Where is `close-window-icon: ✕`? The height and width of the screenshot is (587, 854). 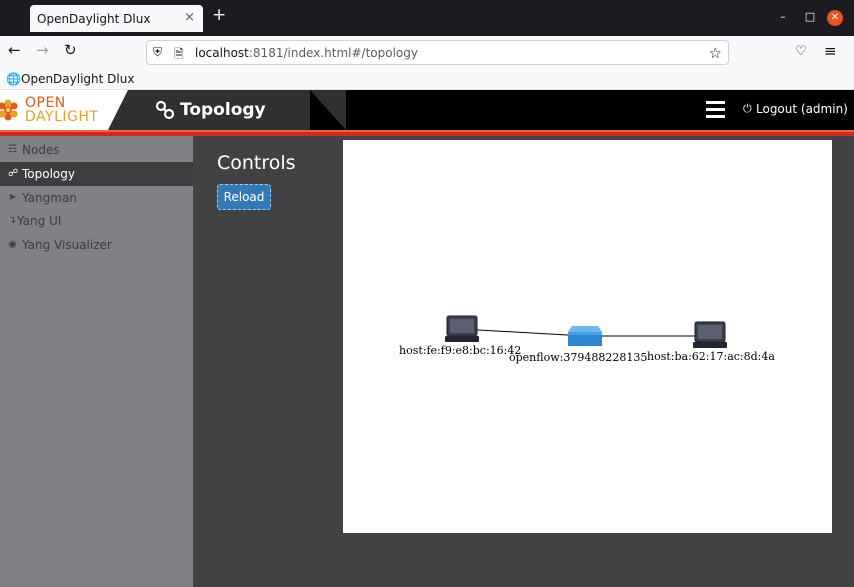
close-window-icon: ✕ is located at coordinates (835, 18).